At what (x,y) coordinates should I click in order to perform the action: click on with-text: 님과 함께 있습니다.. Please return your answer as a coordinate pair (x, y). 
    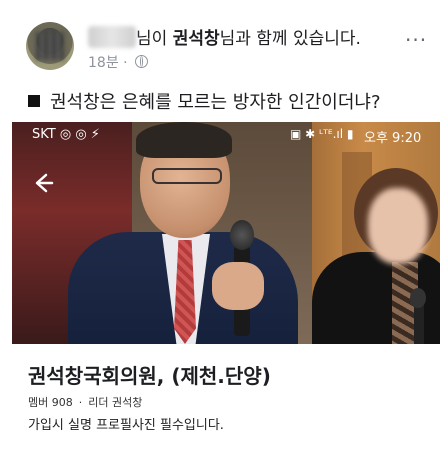
    Looking at the image, I should click on (290, 39).